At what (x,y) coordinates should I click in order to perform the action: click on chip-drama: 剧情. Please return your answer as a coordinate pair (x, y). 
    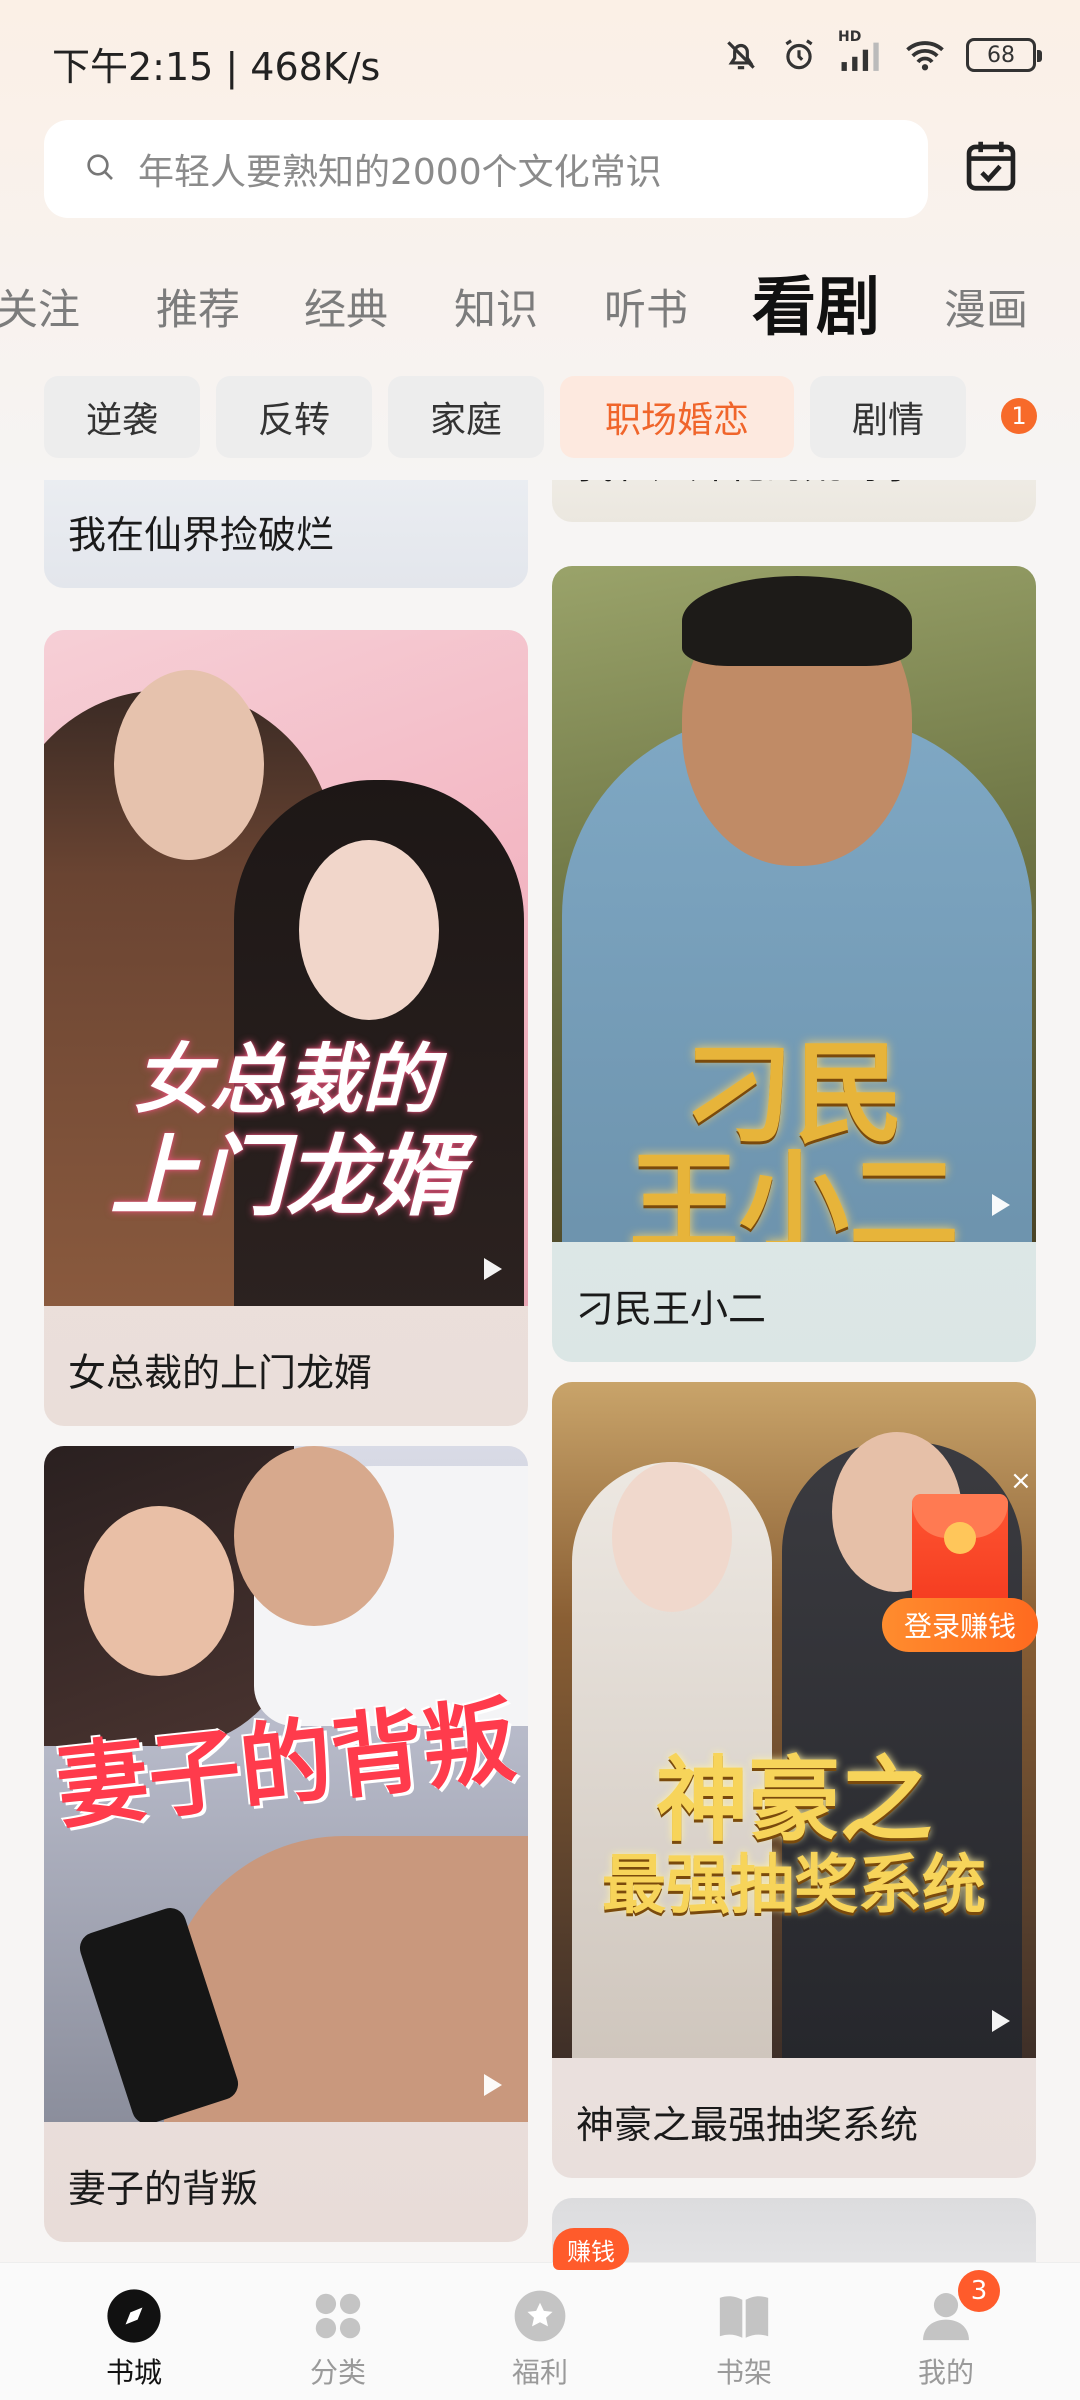
    Looking at the image, I should click on (888, 417).